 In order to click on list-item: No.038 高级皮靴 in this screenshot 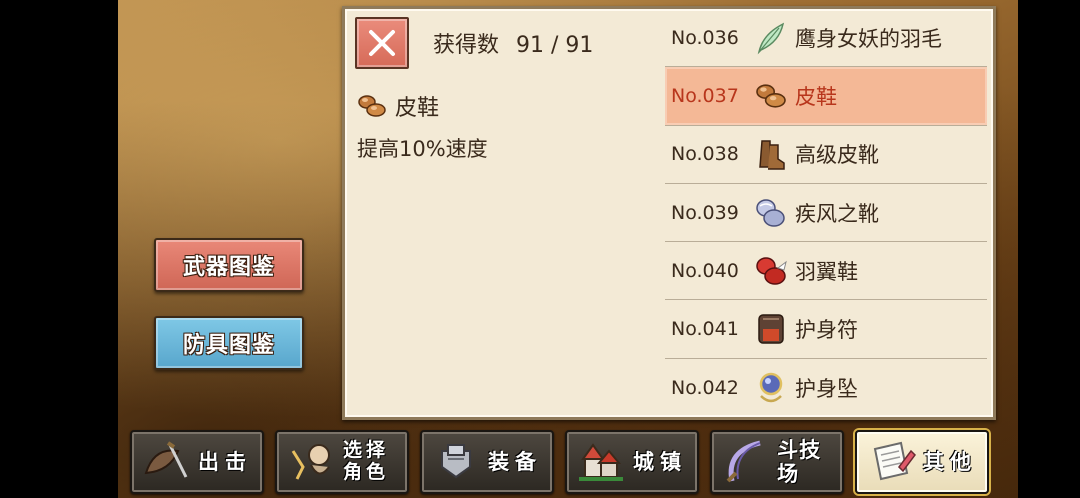, I will do `click(826, 155)`.